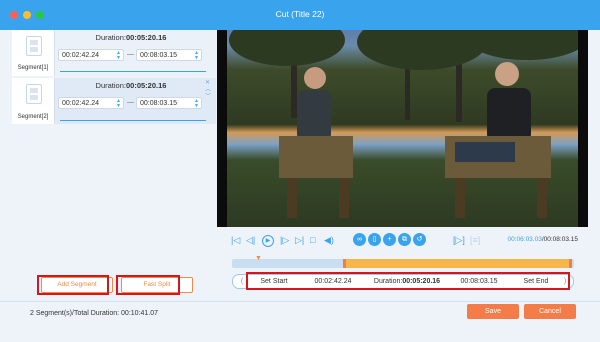 This screenshot has width=600, height=342. I want to click on window-title: Cut (Title 22), so click(300, 14).